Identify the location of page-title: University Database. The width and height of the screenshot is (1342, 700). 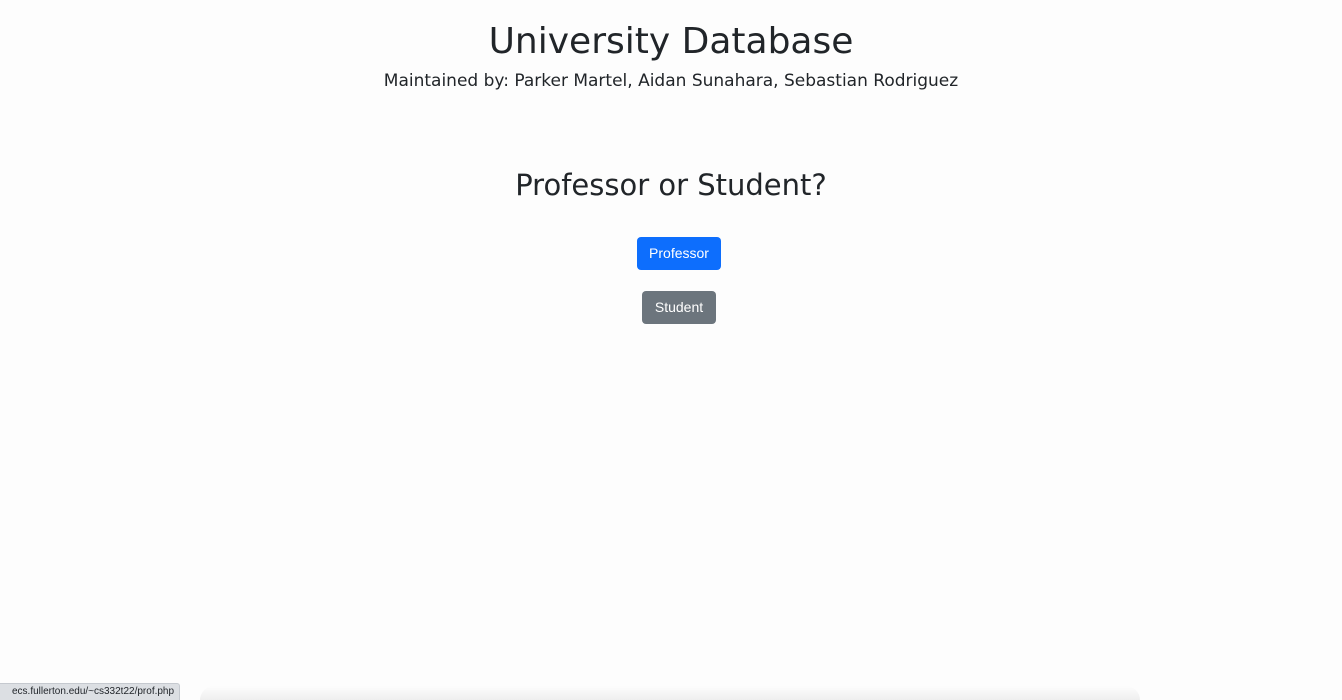
(671, 41).